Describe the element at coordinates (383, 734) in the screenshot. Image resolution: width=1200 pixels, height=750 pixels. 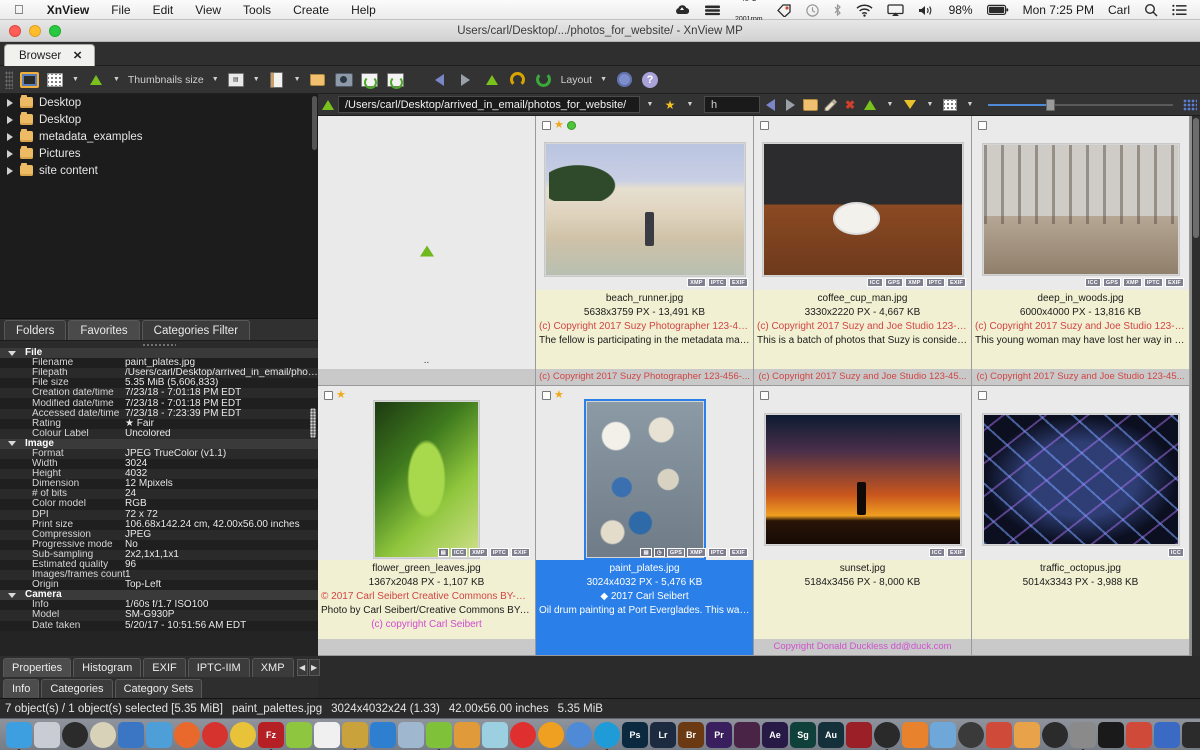
I see `dock-item-dropbox` at that location.